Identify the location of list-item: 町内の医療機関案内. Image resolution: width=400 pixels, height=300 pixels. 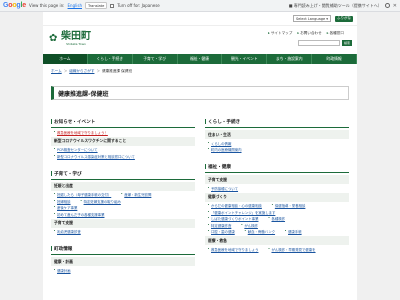
(277, 149).